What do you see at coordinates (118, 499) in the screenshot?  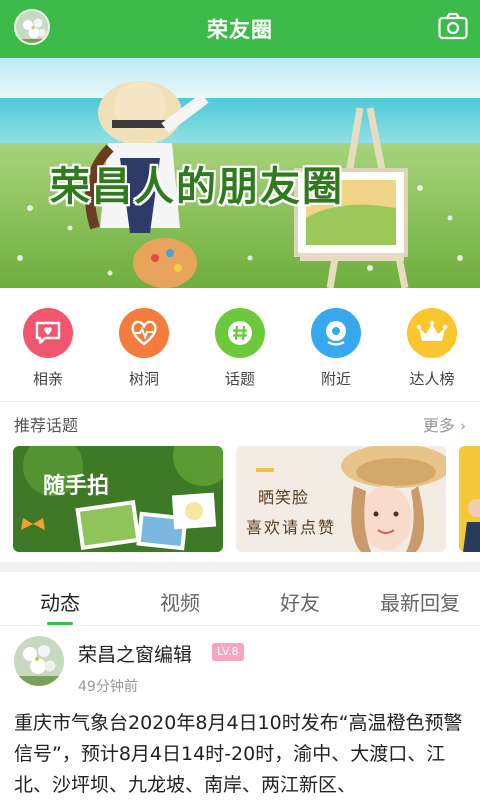 I see `topic-card-suishoupai: 随手拍` at bounding box center [118, 499].